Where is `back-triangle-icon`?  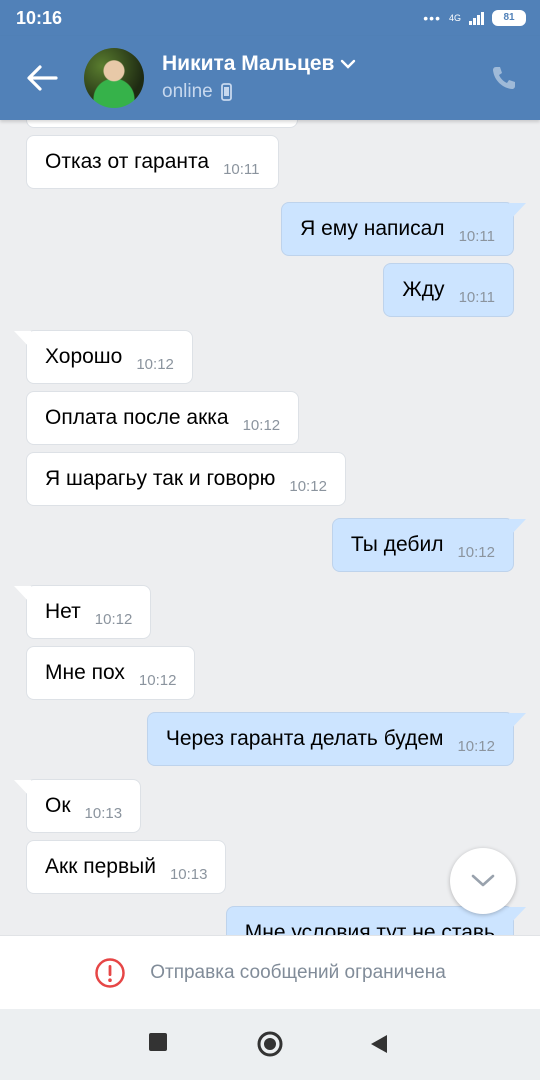
back-triangle-icon is located at coordinates (379, 1044).